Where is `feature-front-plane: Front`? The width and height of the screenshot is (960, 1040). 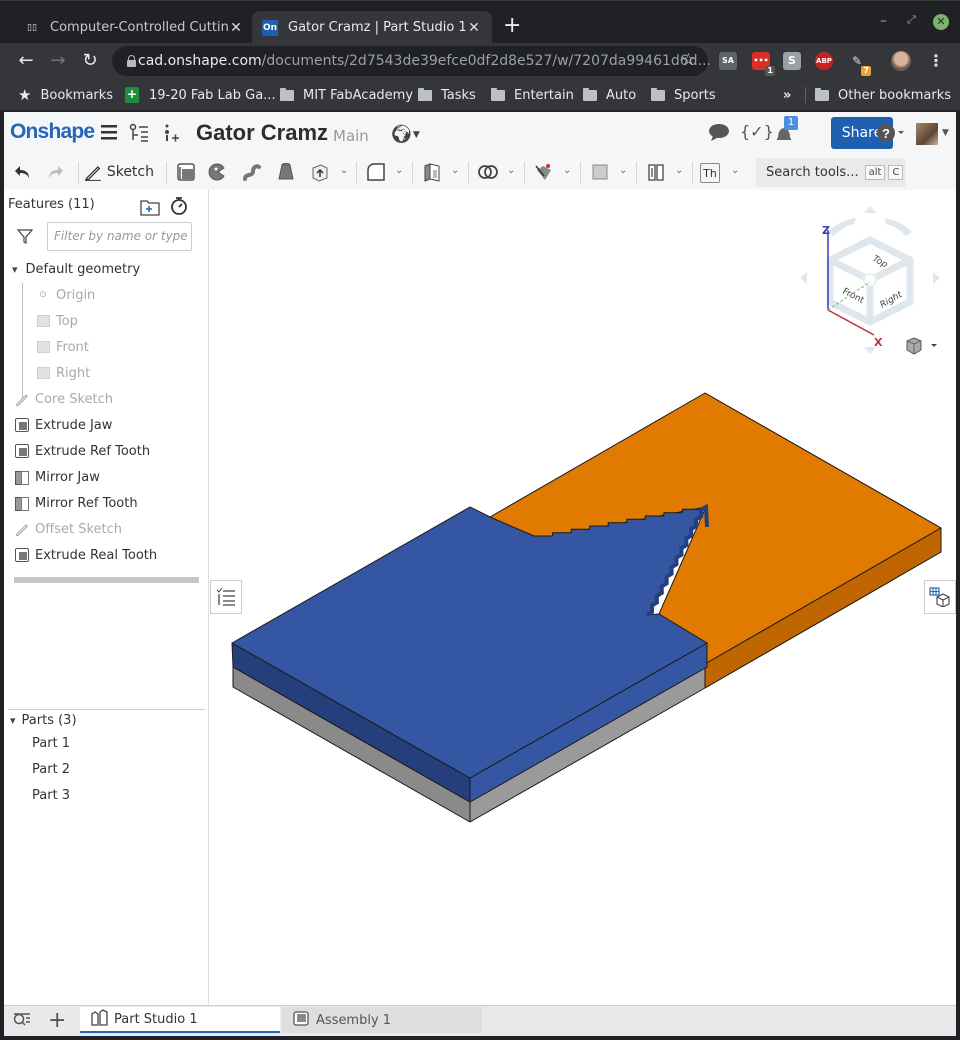
feature-front-plane: Front is located at coordinates (62, 347).